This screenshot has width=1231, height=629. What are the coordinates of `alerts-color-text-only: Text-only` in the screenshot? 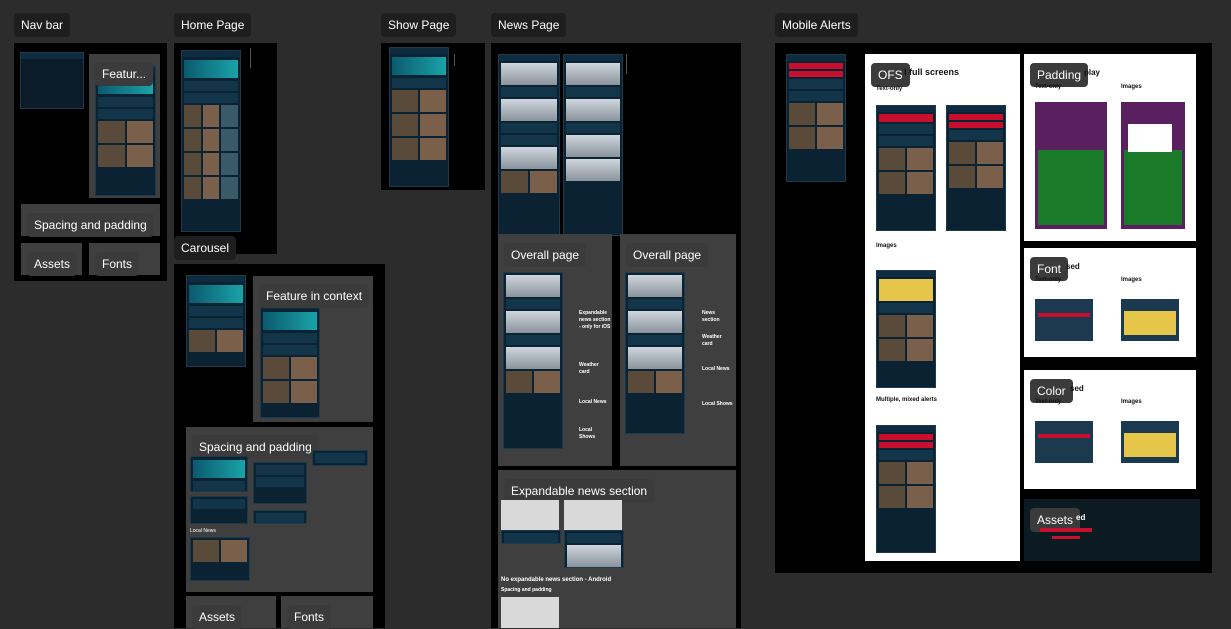 It's located at (1048, 402).